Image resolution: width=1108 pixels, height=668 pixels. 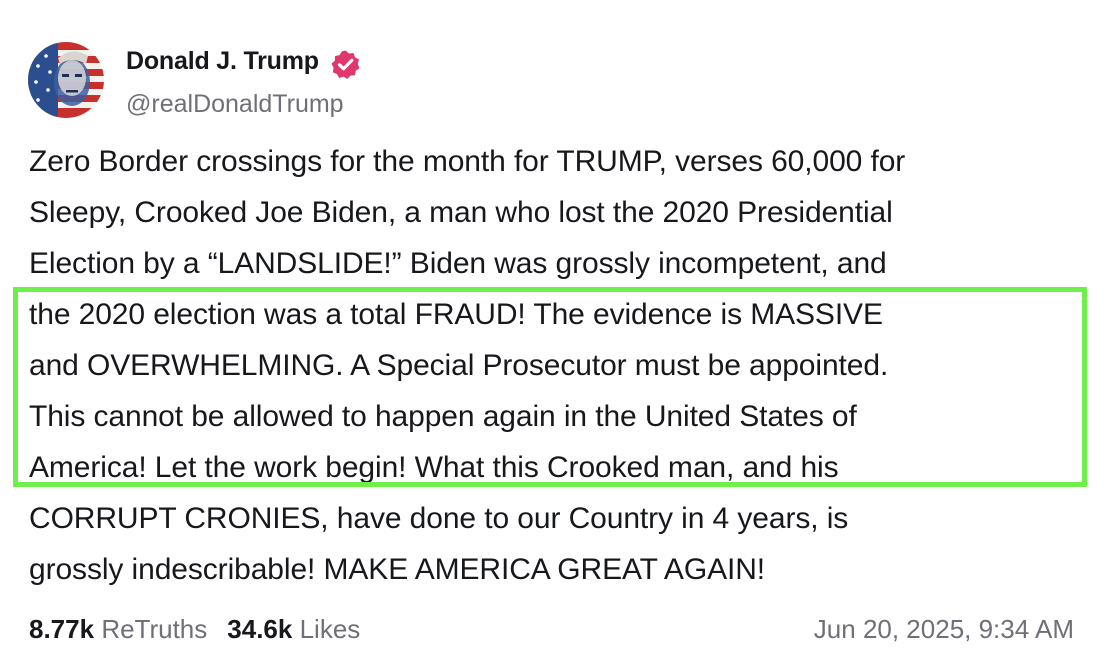 I want to click on avatar-flag-portrait-icon, so click(x=66, y=80).